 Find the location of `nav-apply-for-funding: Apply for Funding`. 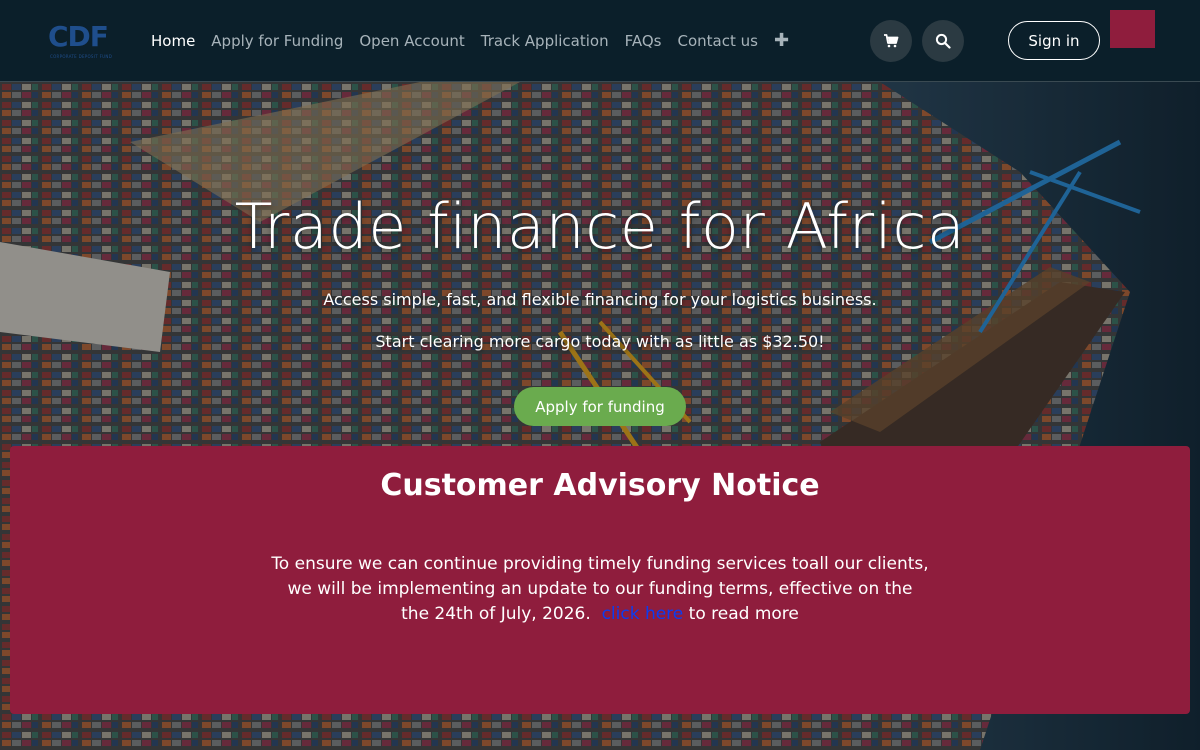

nav-apply-for-funding: Apply for Funding is located at coordinates (277, 41).